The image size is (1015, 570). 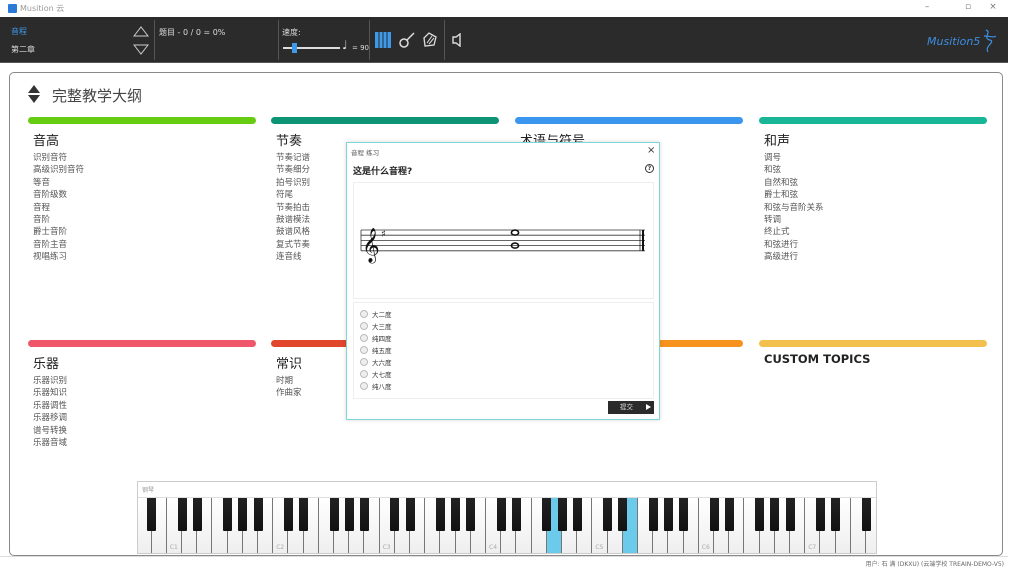 I want to click on submit-button: 提交, so click(x=631, y=407).